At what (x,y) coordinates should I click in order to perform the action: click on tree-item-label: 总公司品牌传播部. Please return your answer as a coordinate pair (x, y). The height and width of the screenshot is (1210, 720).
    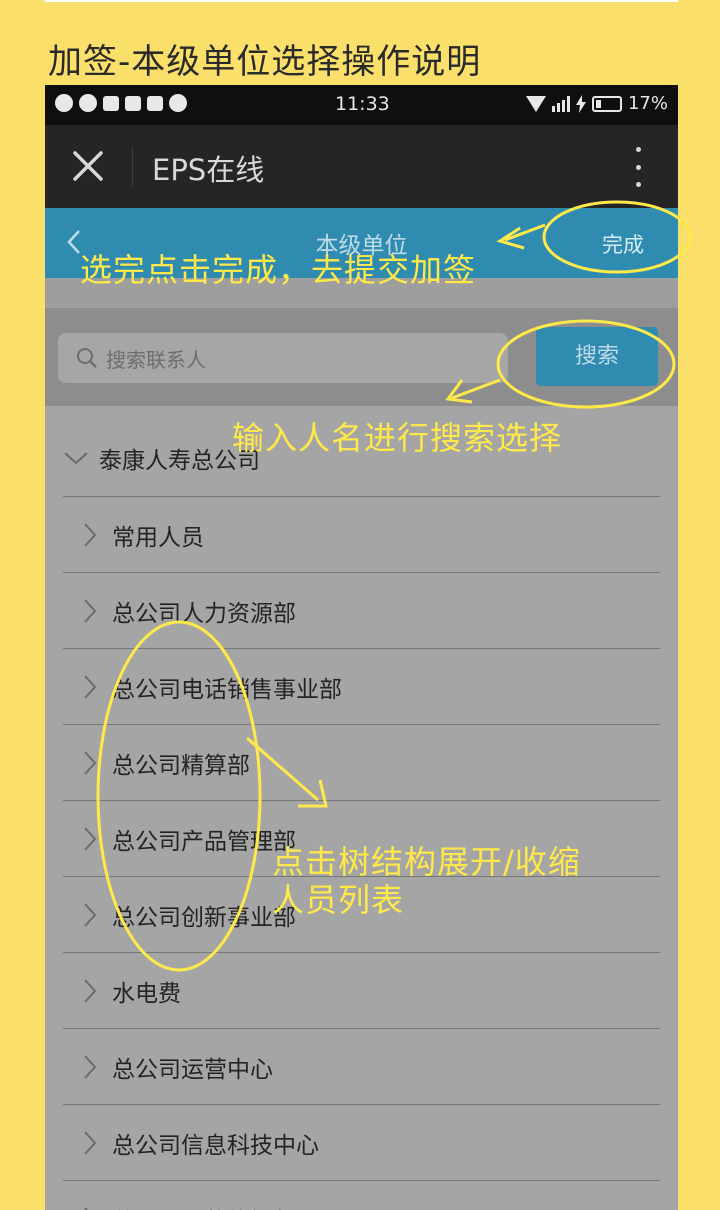
    Looking at the image, I should click on (204, 1206).